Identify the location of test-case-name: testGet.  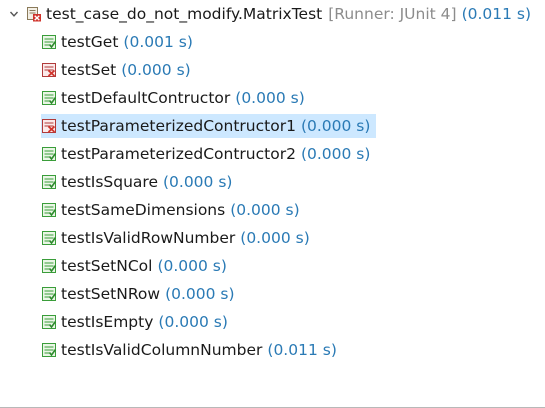
(90, 42).